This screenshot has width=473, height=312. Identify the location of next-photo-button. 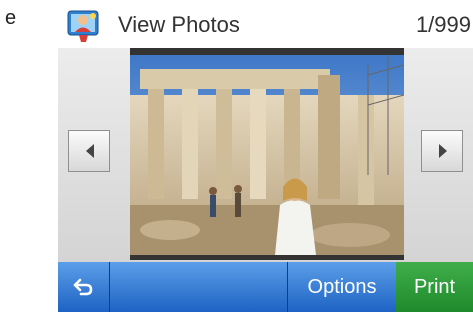
(442, 151).